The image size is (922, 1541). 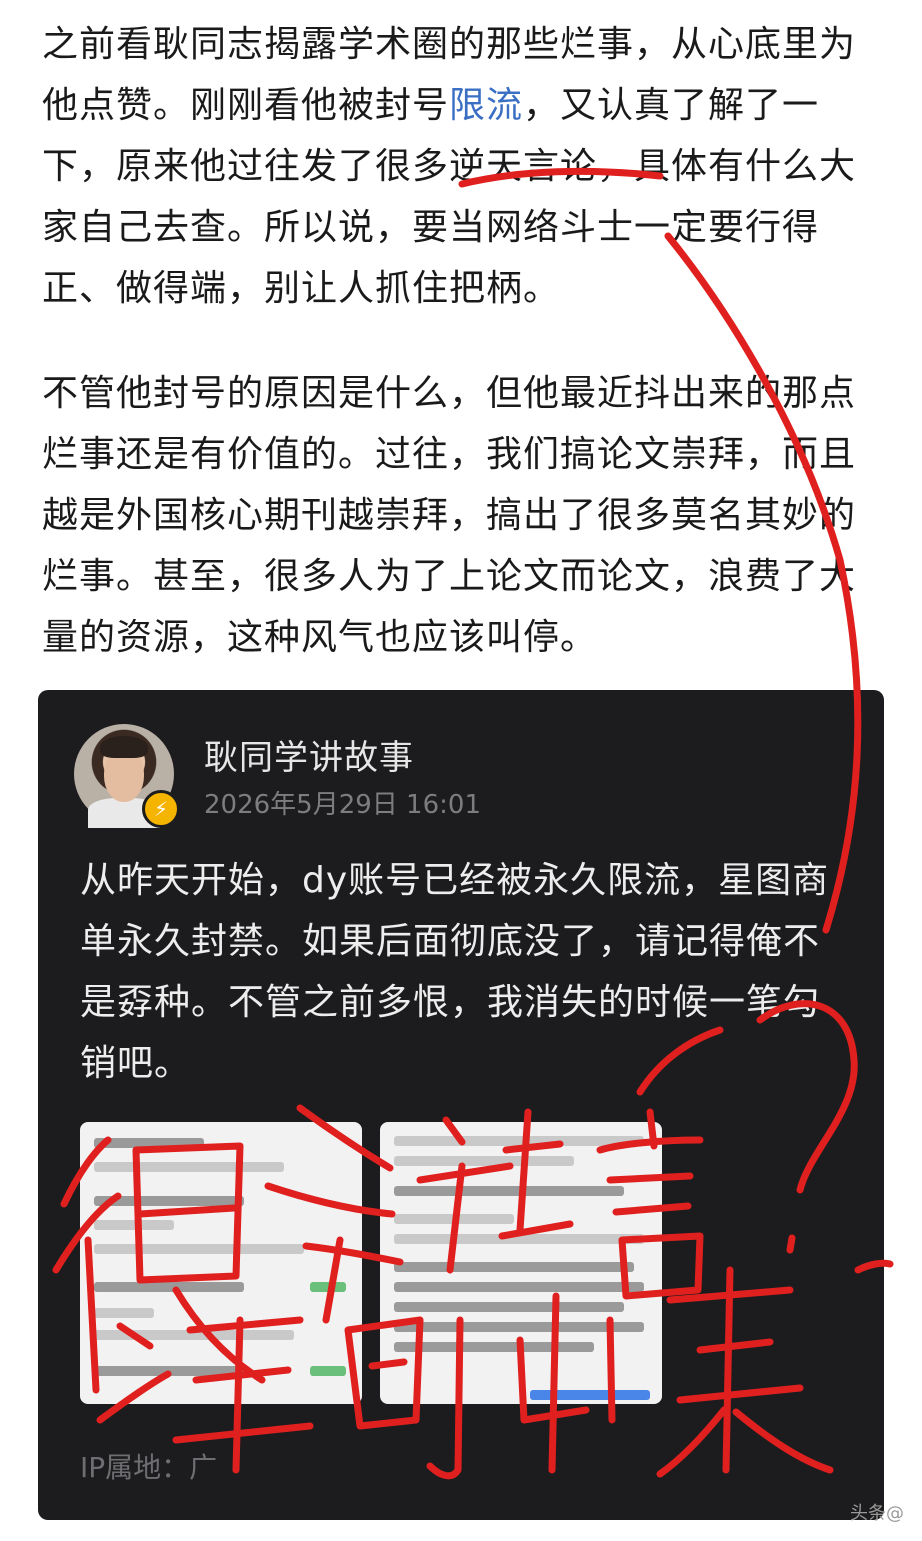 I want to click on avatar-hair, so click(x=124, y=747).